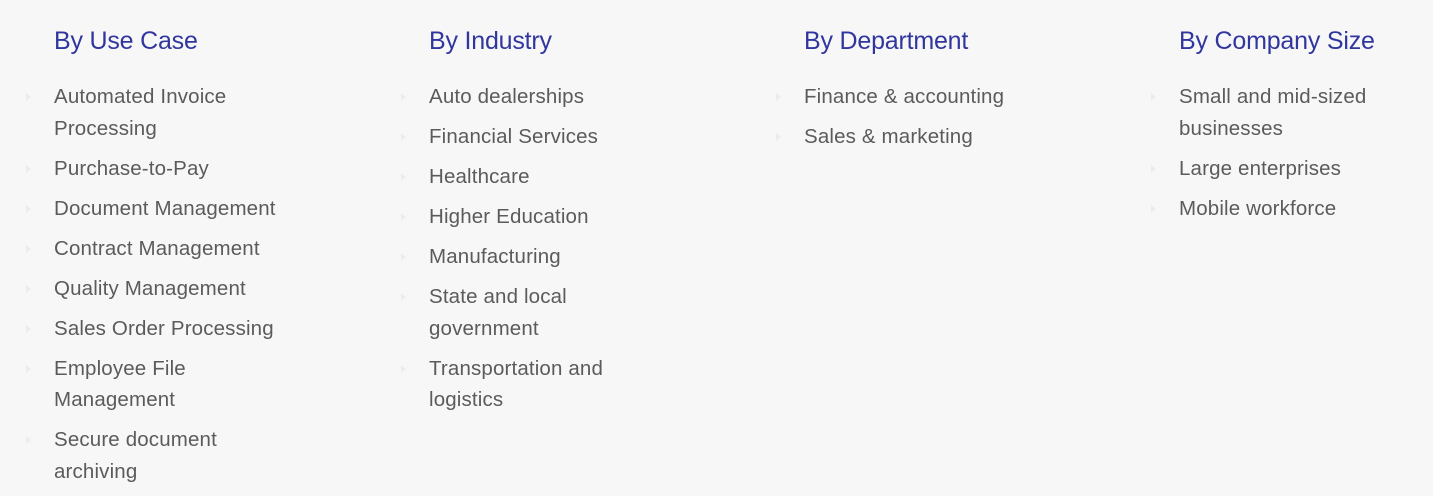 This screenshot has height=496, width=1433. I want to click on list-item: Automated Invoice Processing, so click(170, 112).